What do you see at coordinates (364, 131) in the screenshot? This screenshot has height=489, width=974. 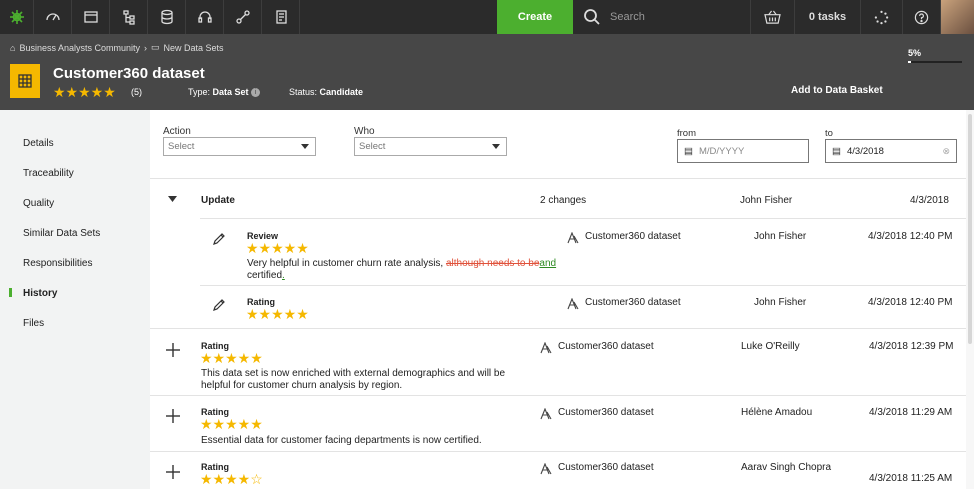 I see `who-filter-label: Who` at bounding box center [364, 131].